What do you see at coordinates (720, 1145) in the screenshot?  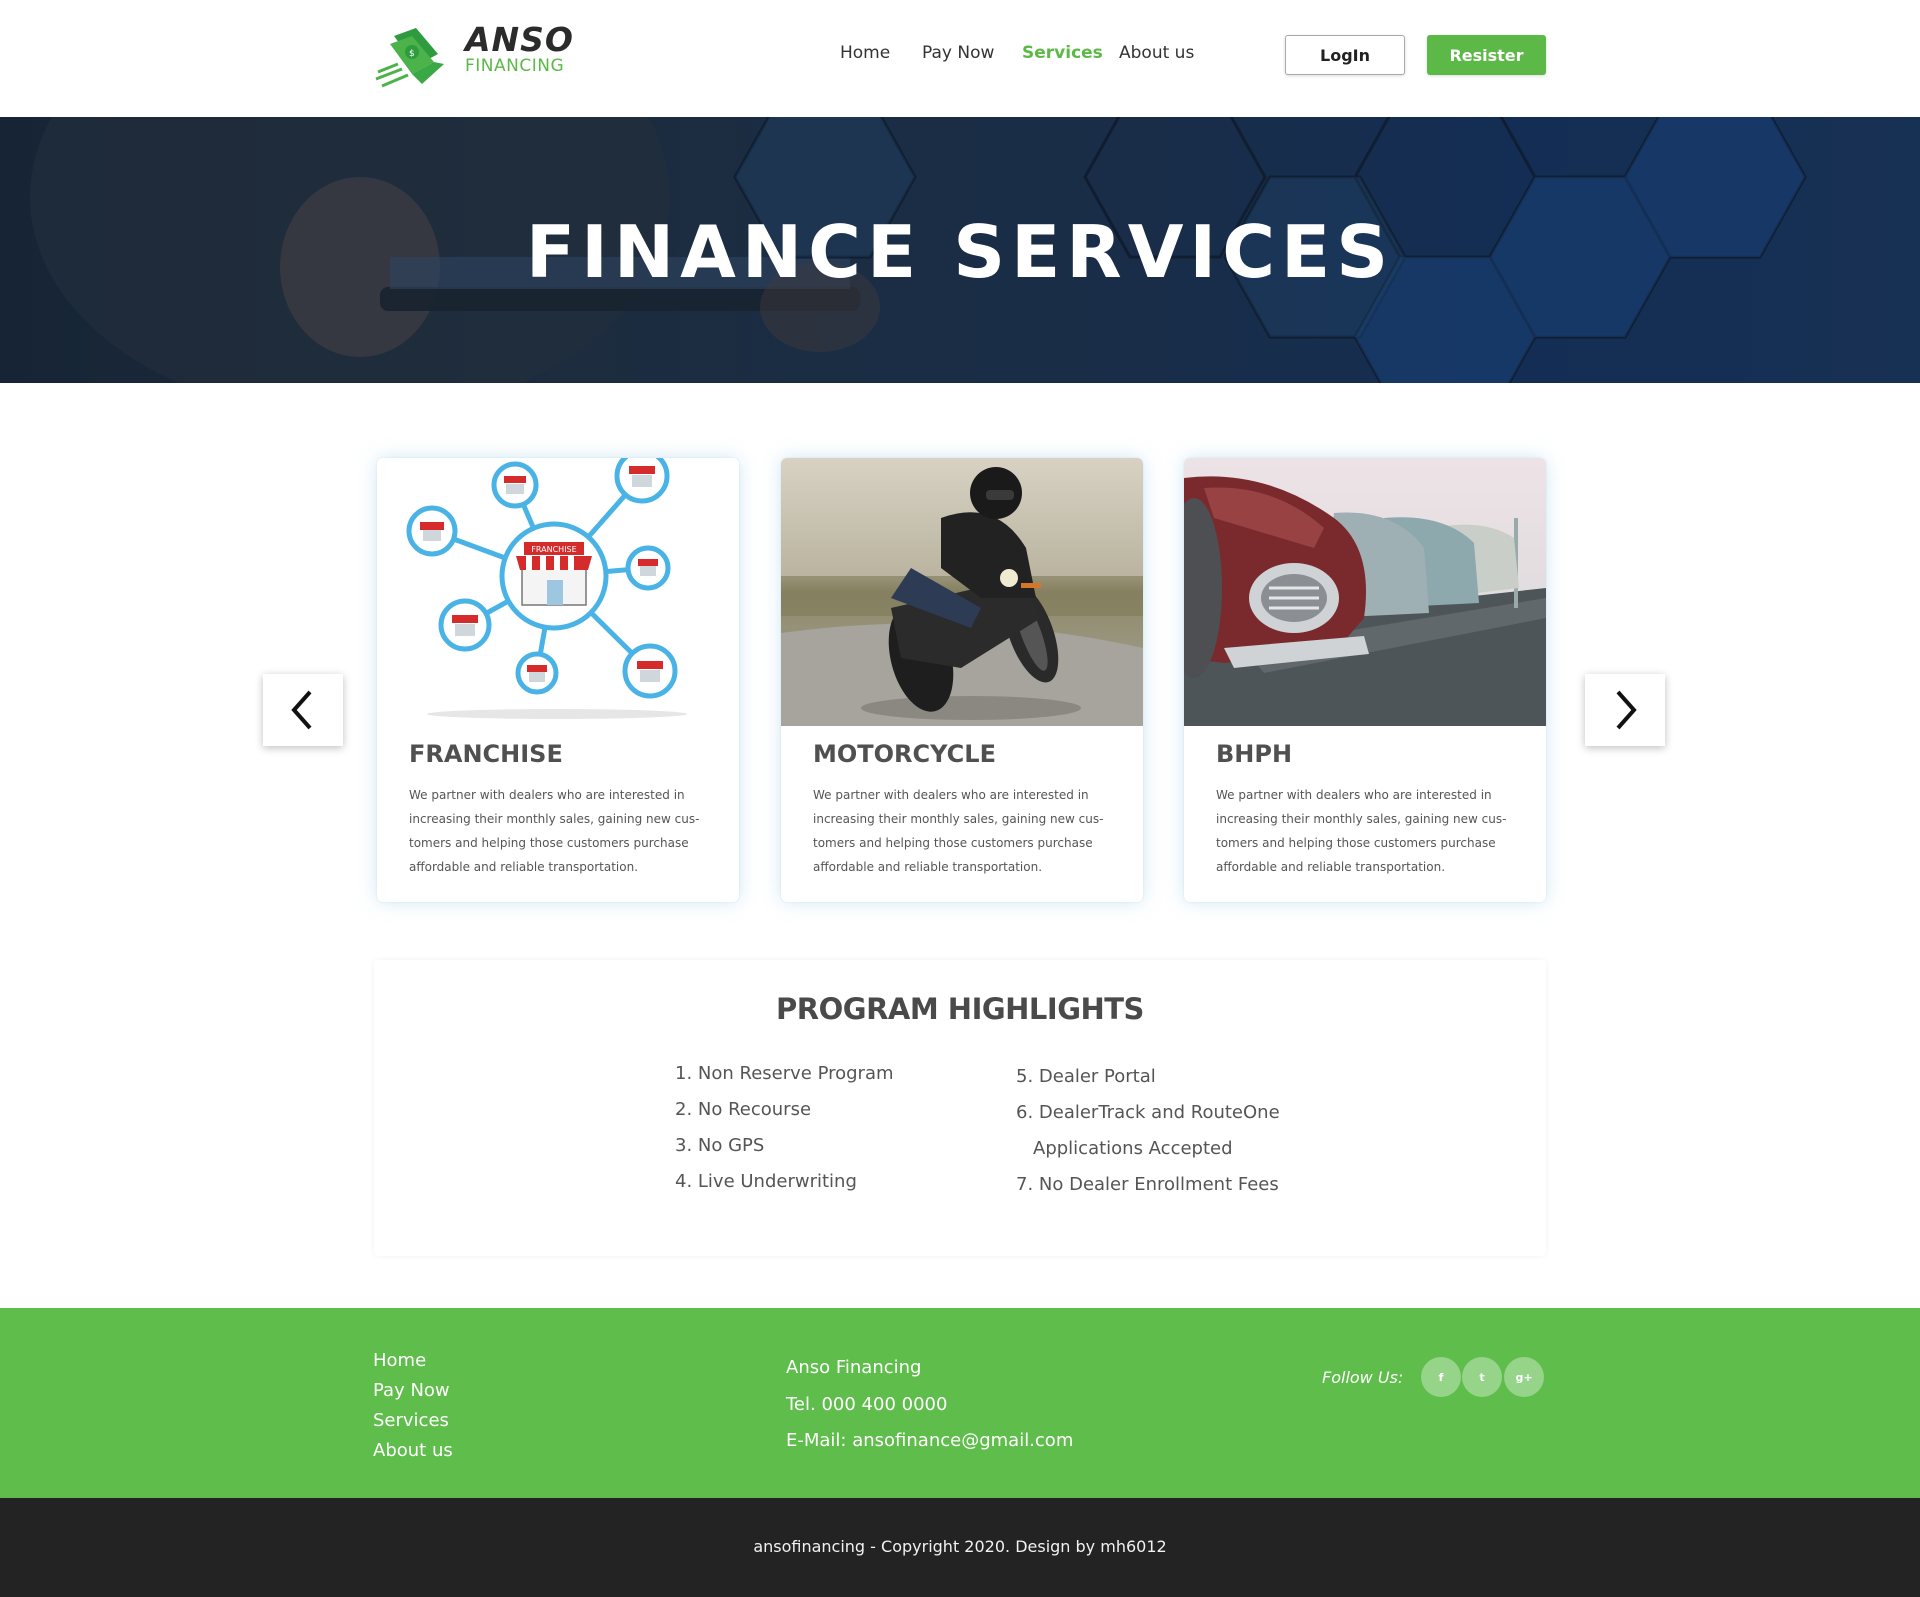 I see `list-item: 3. No GPS` at bounding box center [720, 1145].